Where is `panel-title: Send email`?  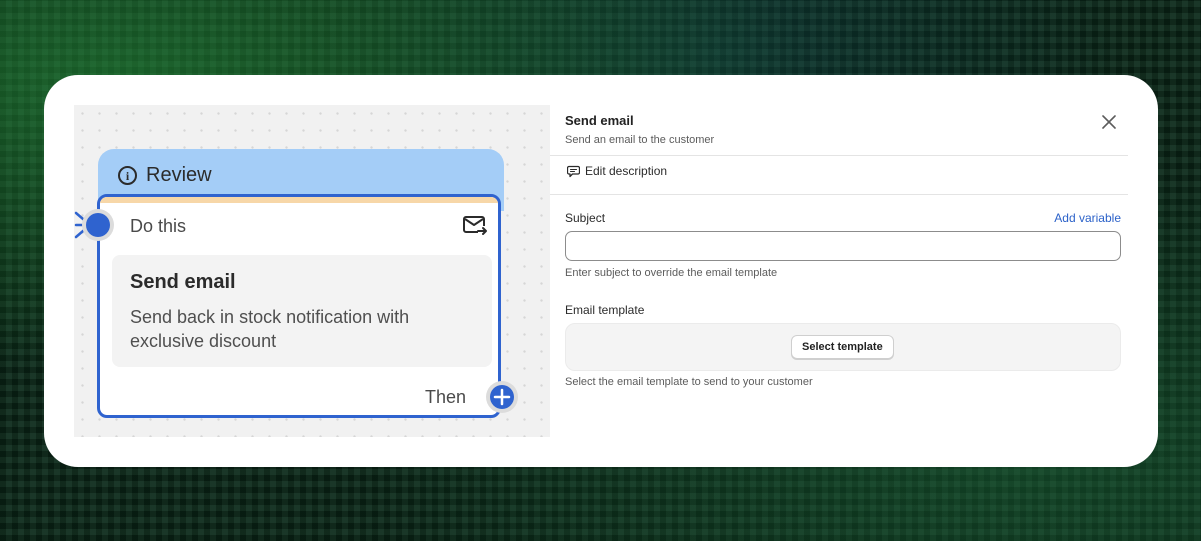 panel-title: Send email is located at coordinates (599, 120).